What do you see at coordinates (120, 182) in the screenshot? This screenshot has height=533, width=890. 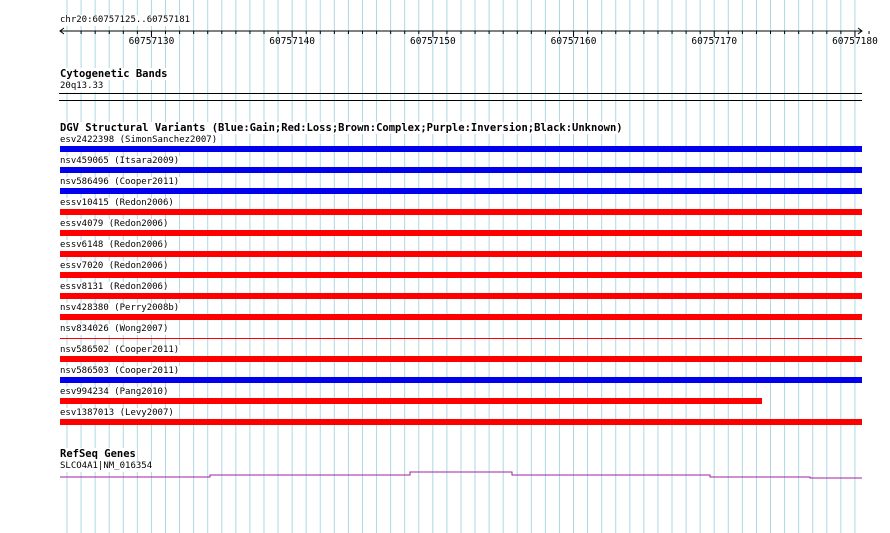 I see `variant-label: nsv586496 (Cooper2011)` at bounding box center [120, 182].